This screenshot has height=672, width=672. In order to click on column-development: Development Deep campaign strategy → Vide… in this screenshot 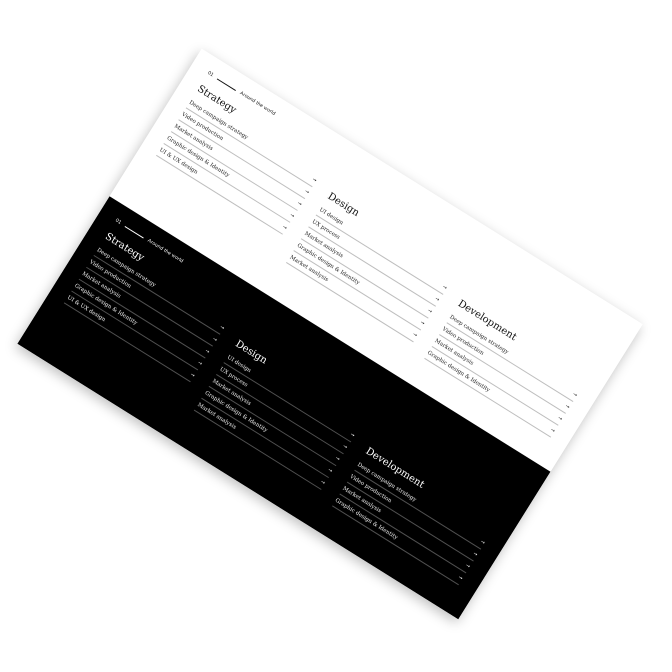, I will do `click(413, 516)`.